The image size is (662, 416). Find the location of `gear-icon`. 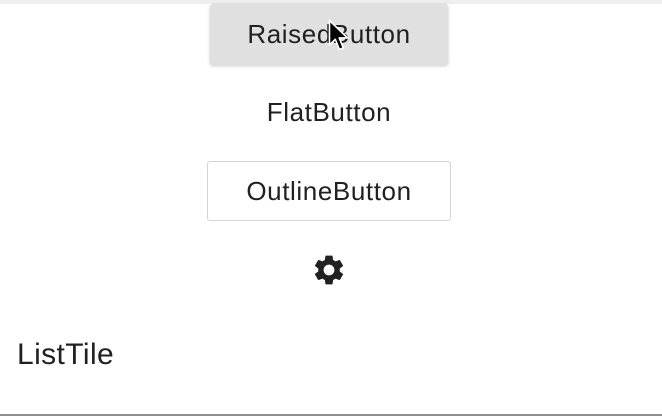

gear-icon is located at coordinates (329, 270).